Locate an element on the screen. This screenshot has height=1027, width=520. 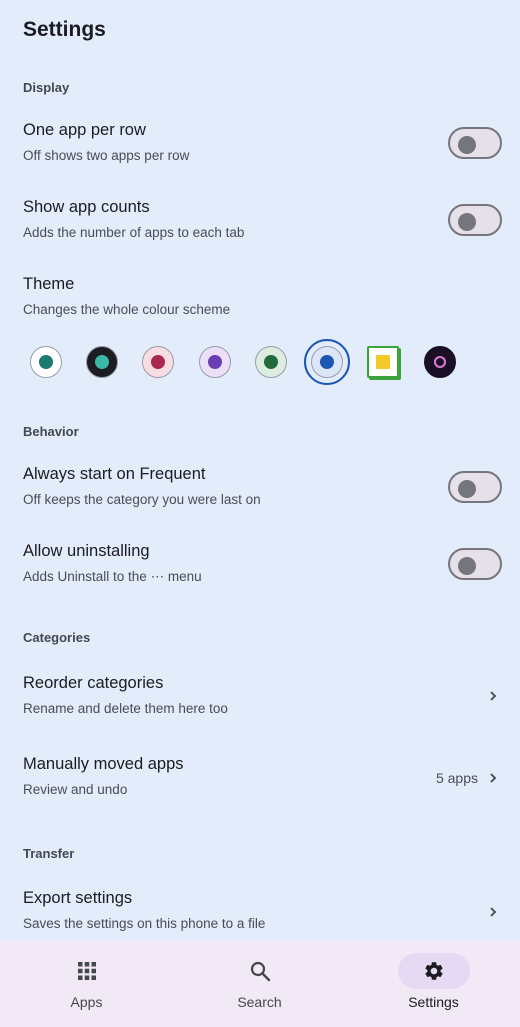
setting-title: Always start on Frequent is located at coordinates (114, 474).